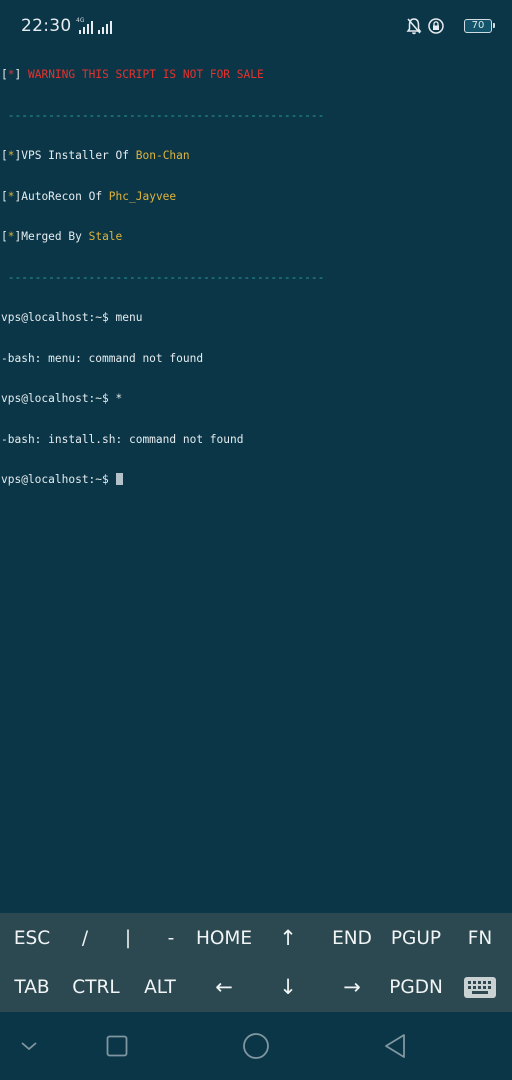 This screenshot has height=1080, width=512. Describe the element at coordinates (85, 938) in the screenshot. I see `slash-key: /` at that location.